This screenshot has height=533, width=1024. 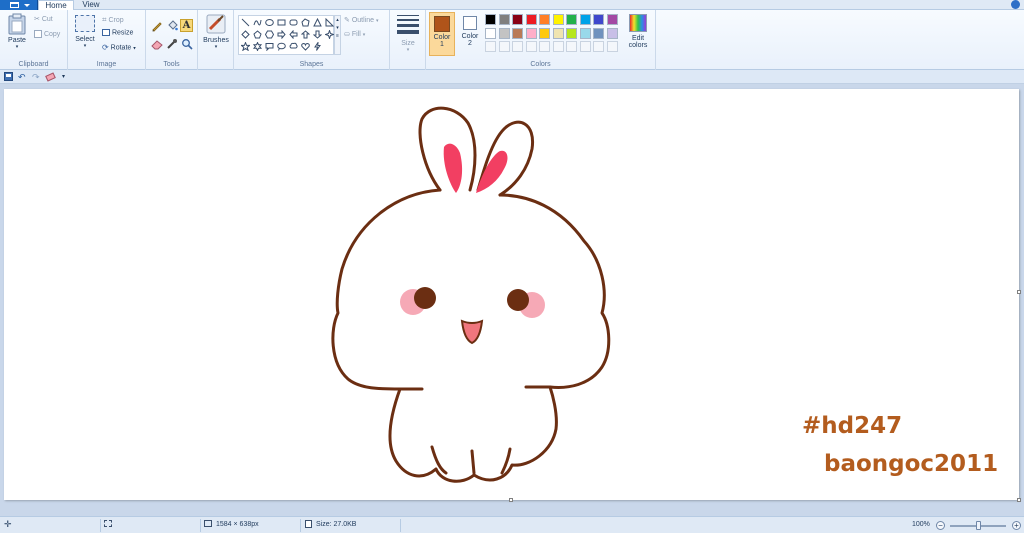 What do you see at coordinates (470, 34) in the screenshot?
I see `color2-button: Color 2` at bounding box center [470, 34].